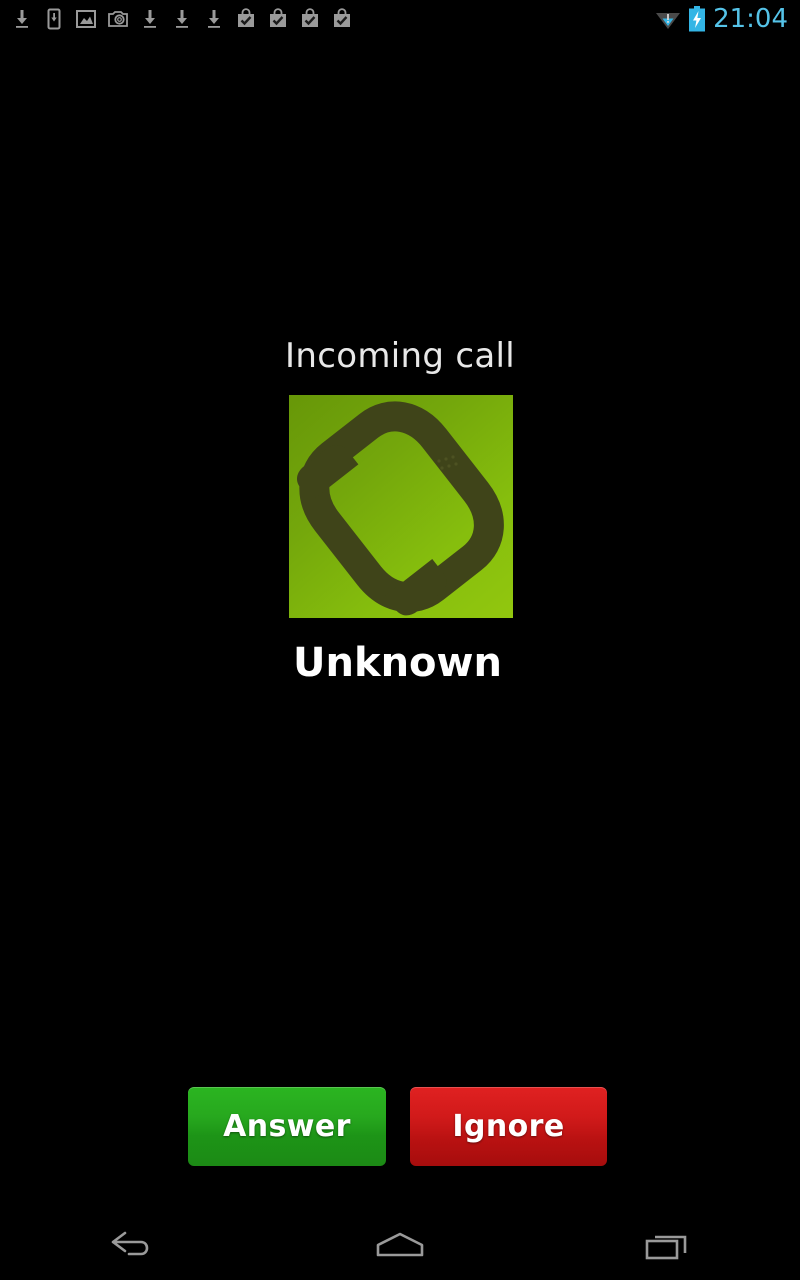 Image resolution: width=800 pixels, height=1280 pixels. I want to click on android-navigation-bar, so click(400, 1246).